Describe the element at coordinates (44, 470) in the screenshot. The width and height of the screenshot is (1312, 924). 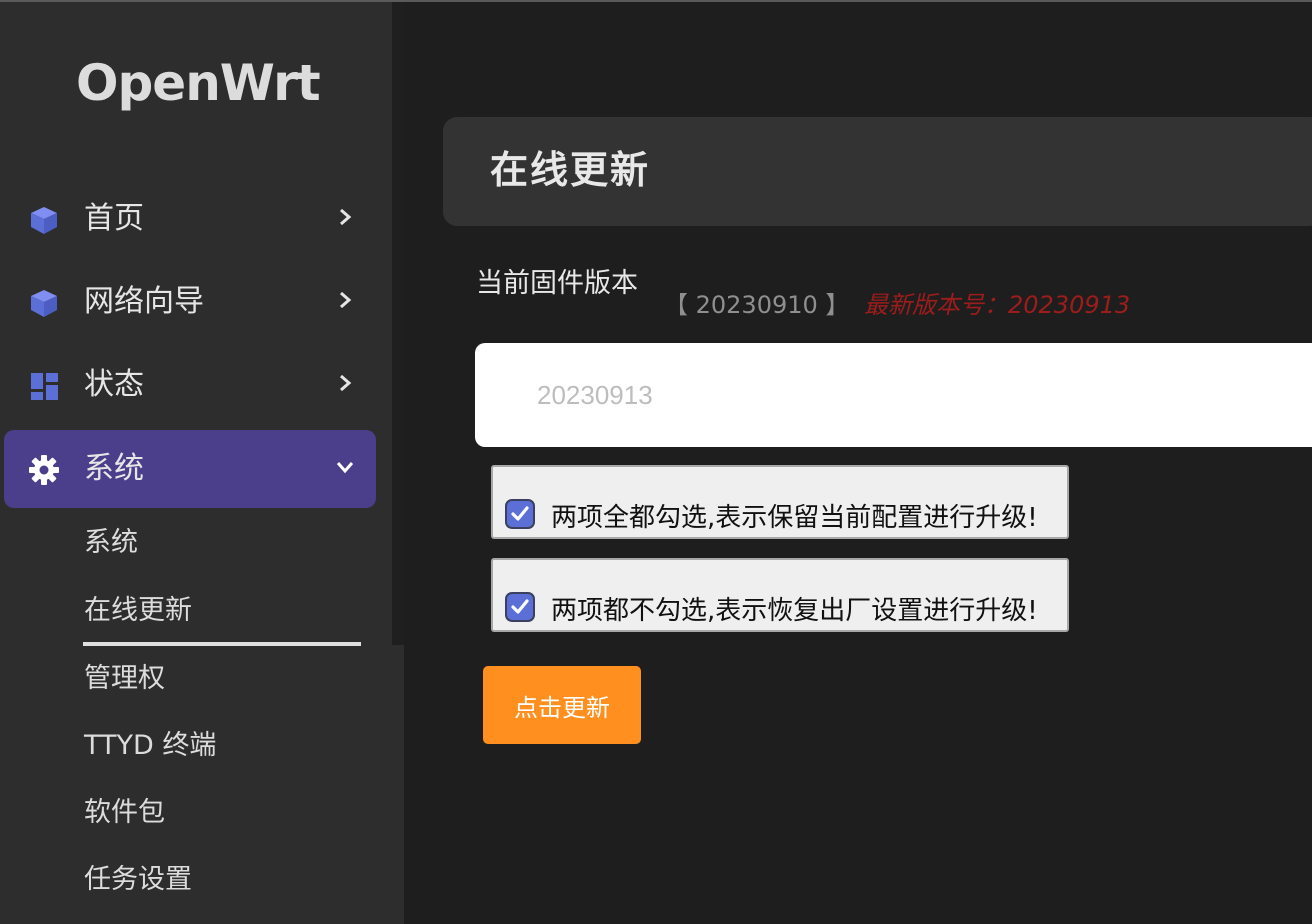
I see `gear-icon` at that location.